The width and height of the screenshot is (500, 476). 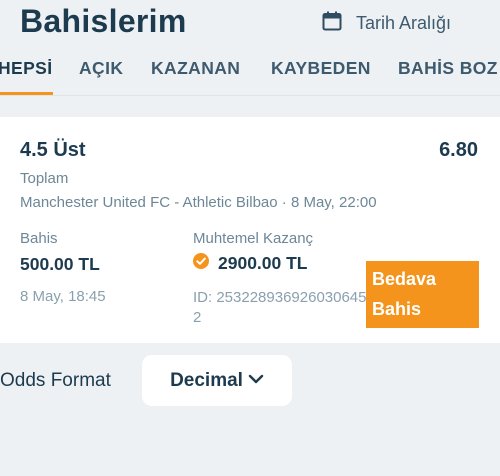 What do you see at coordinates (263, 263) in the screenshot?
I see `potential-win-value: 2900.00 TL` at bounding box center [263, 263].